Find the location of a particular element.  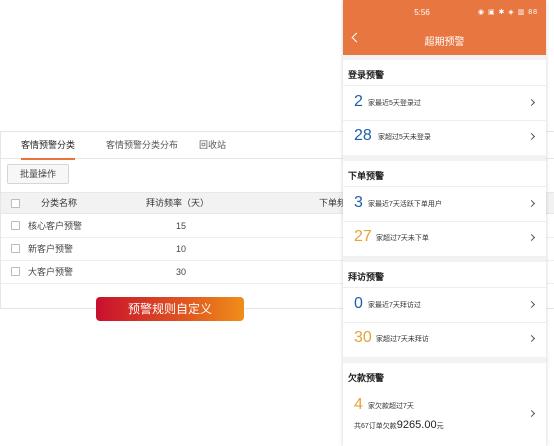

debt-summary-prefix: 共67订单欠款 is located at coordinates (375, 426).